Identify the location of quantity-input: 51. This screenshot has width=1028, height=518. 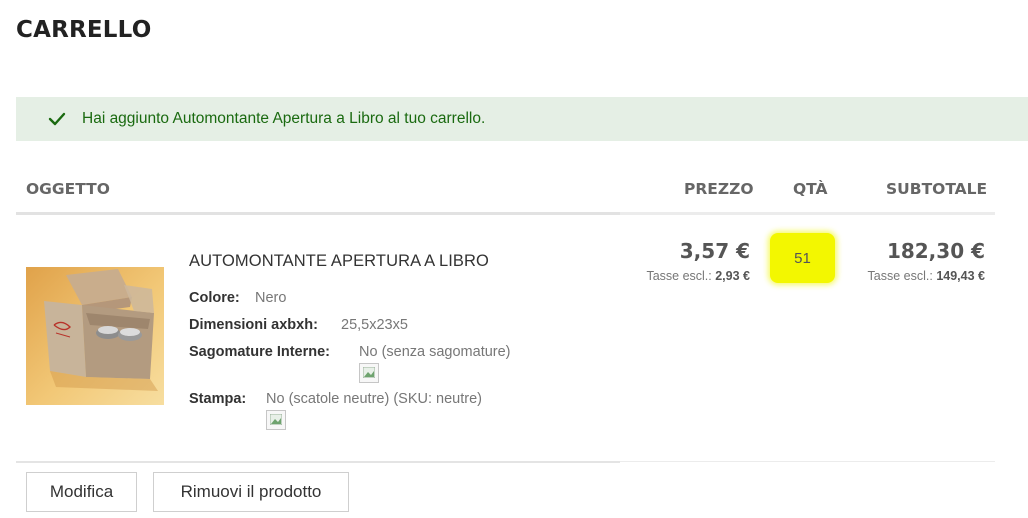
(802, 258).